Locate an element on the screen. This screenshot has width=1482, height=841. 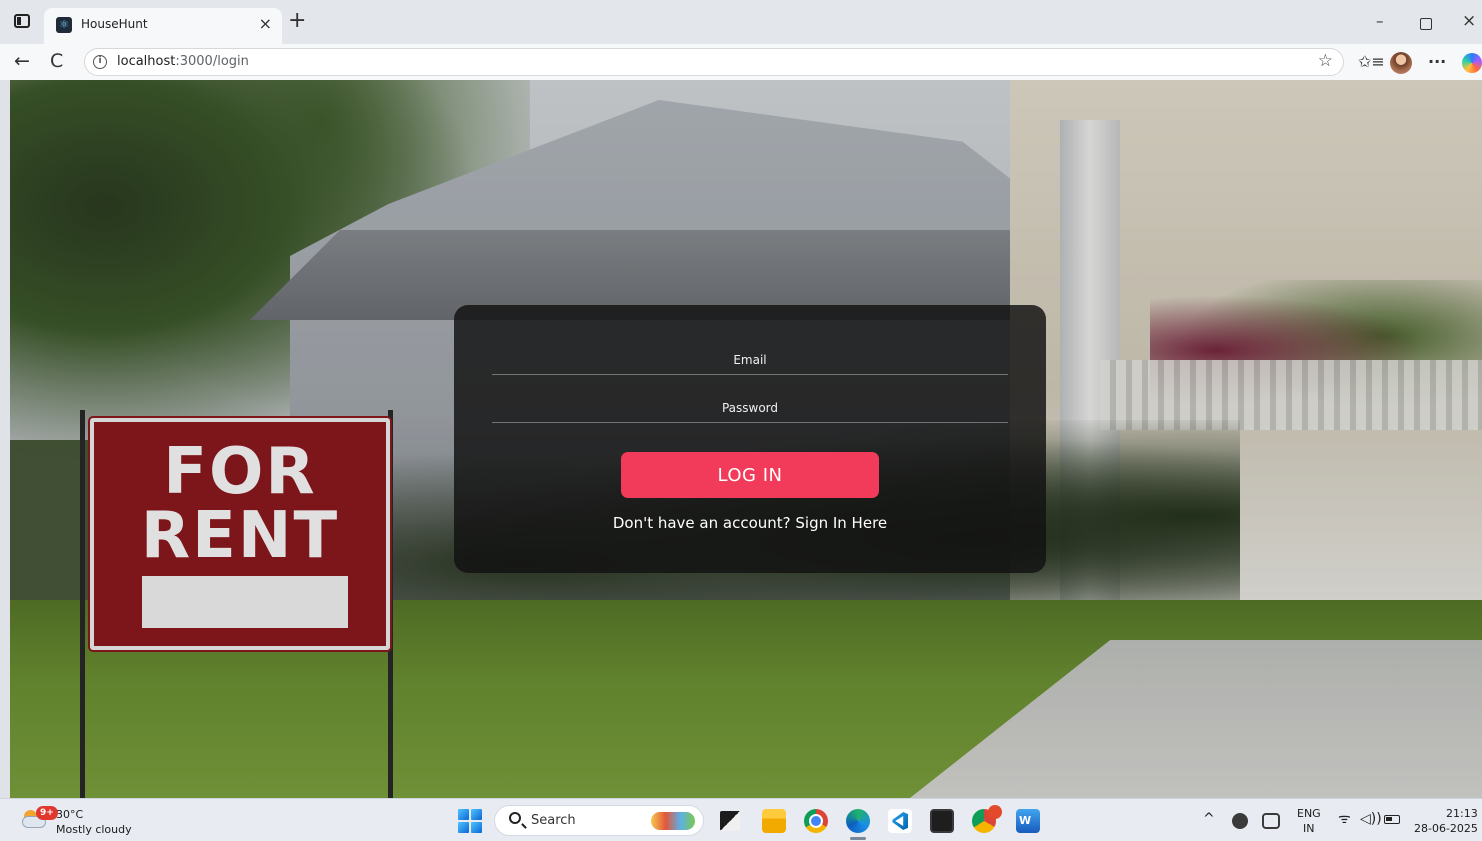
taskbar-search-box: Search is located at coordinates (599, 820).